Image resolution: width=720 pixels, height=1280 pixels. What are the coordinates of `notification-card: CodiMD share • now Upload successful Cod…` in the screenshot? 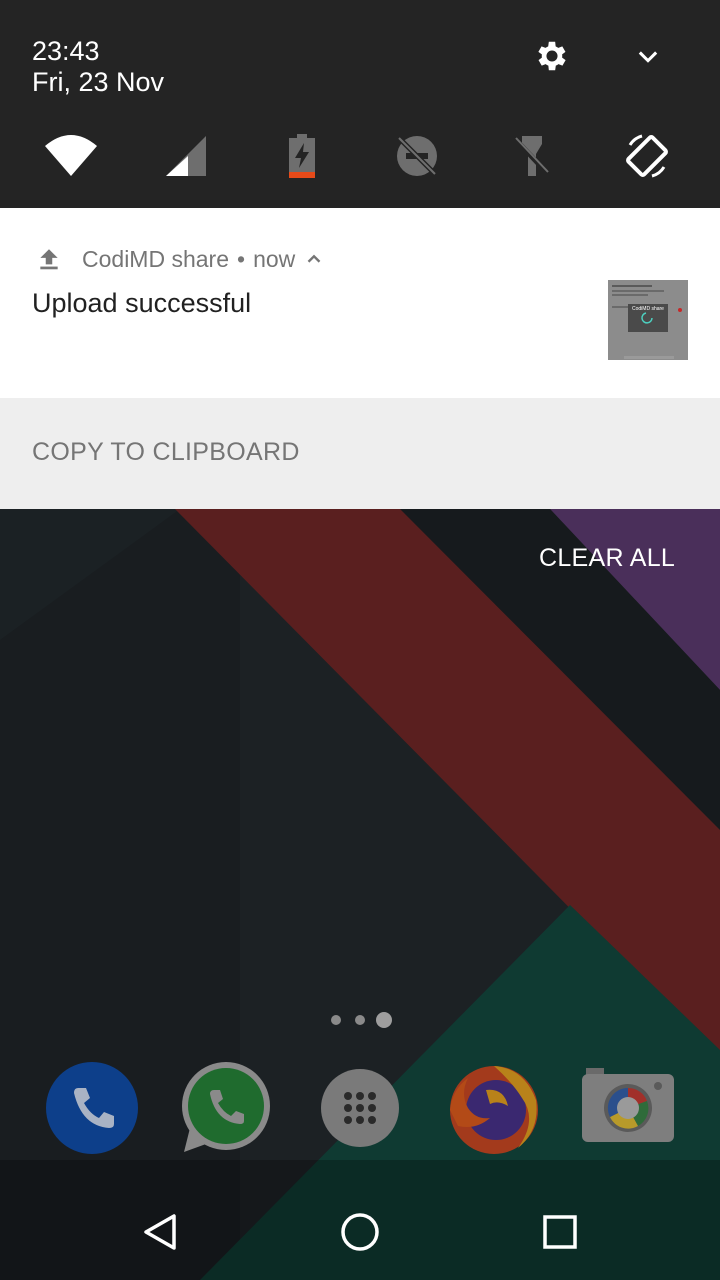 It's located at (360, 303).